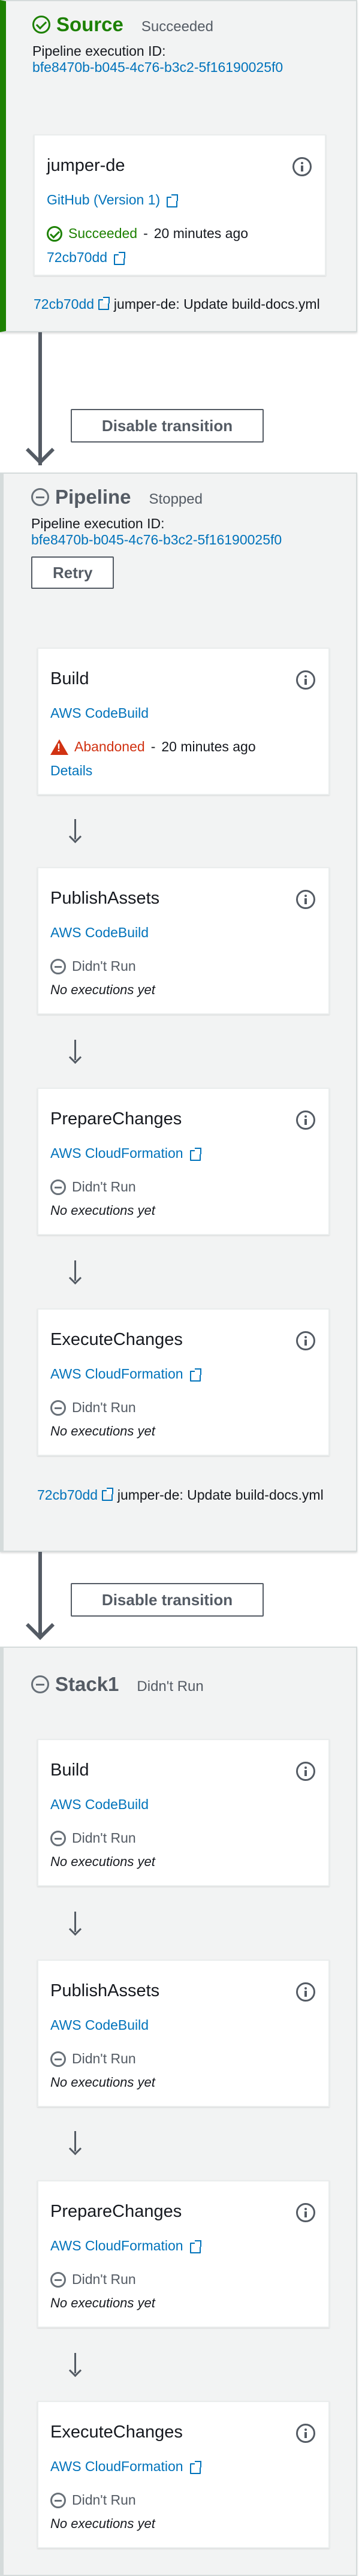 This screenshot has width=362, height=2576. What do you see at coordinates (176, 499) in the screenshot?
I see `stage-status: Stopped` at bounding box center [176, 499].